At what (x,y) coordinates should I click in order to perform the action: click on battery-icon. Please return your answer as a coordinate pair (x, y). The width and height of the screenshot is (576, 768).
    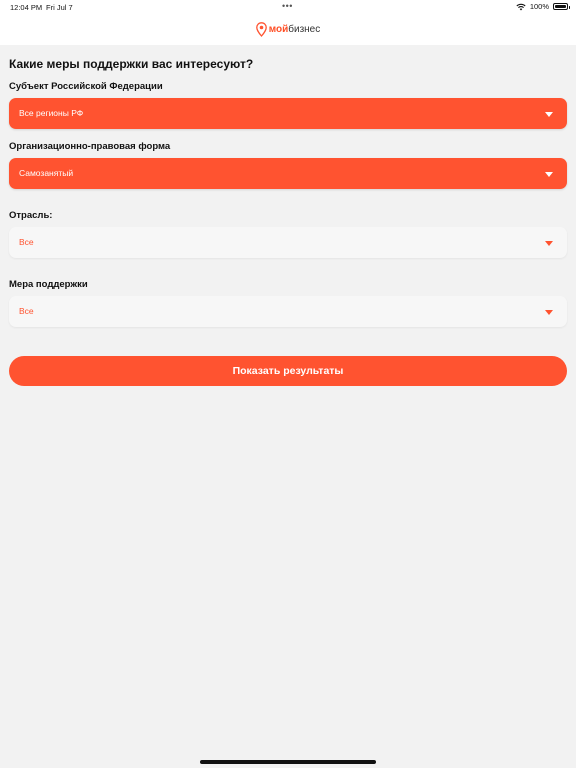
    Looking at the image, I should click on (561, 6).